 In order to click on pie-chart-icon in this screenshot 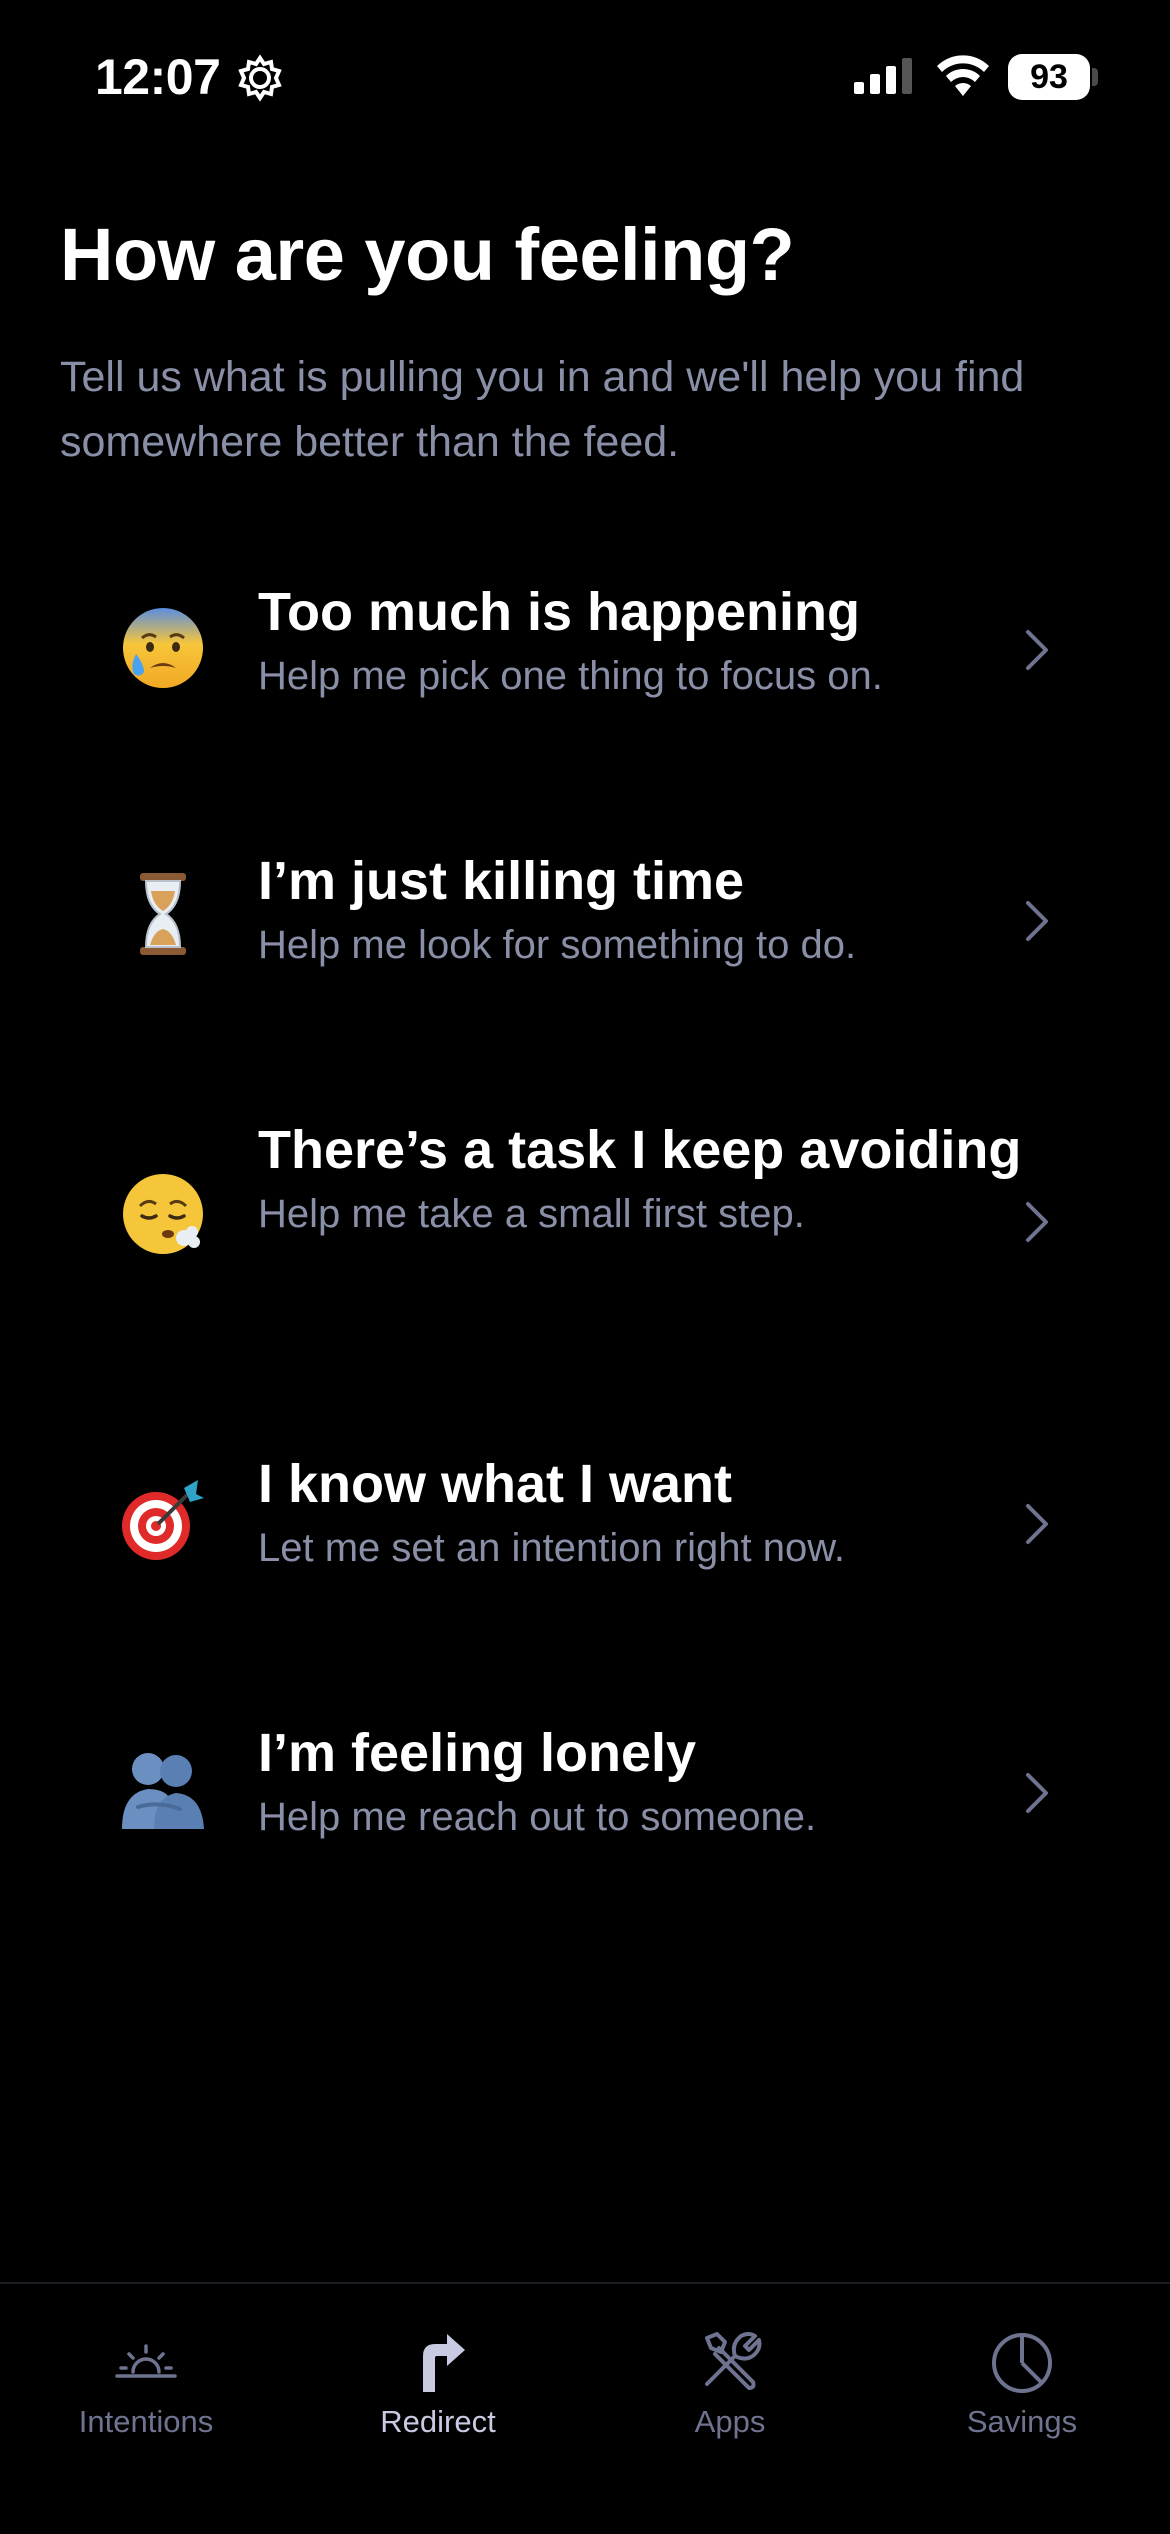, I will do `click(1022, 2363)`.